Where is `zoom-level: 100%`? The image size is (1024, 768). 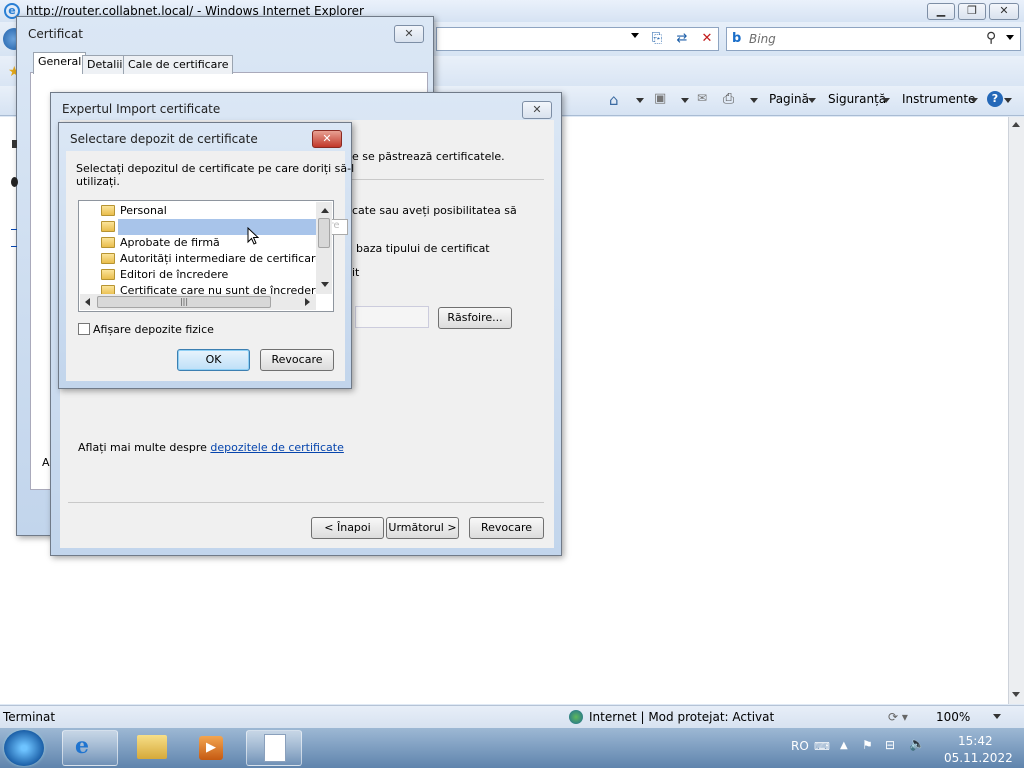 zoom-level: 100% is located at coordinates (953, 717).